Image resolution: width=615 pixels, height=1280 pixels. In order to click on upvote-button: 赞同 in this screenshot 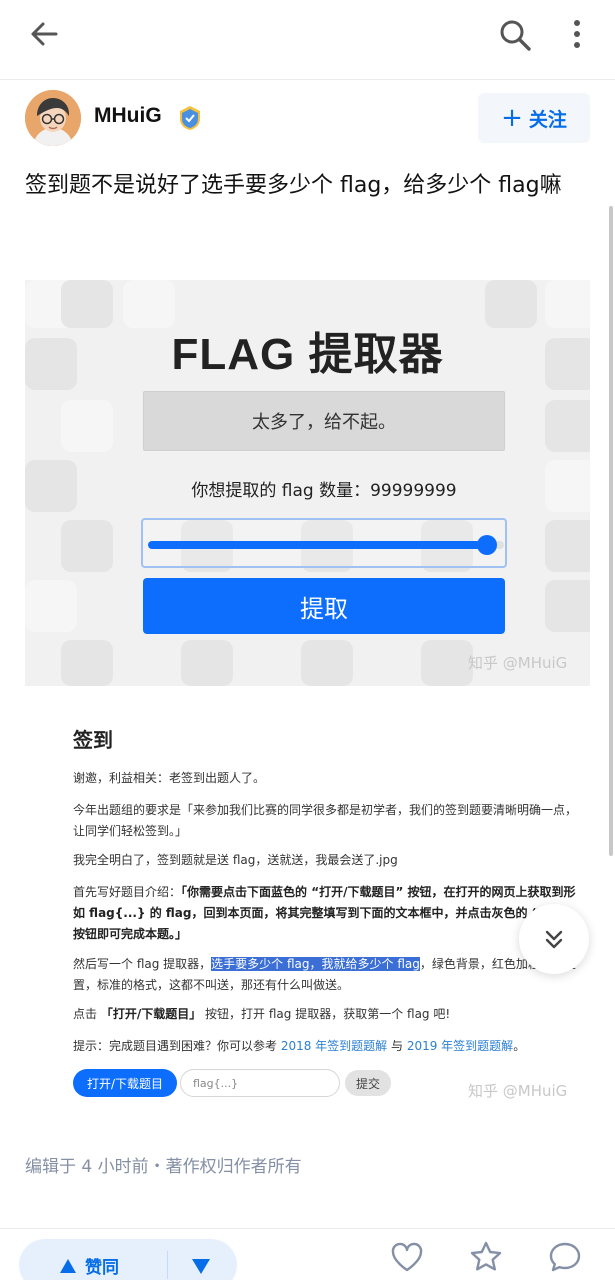, I will do `click(89, 1265)`.